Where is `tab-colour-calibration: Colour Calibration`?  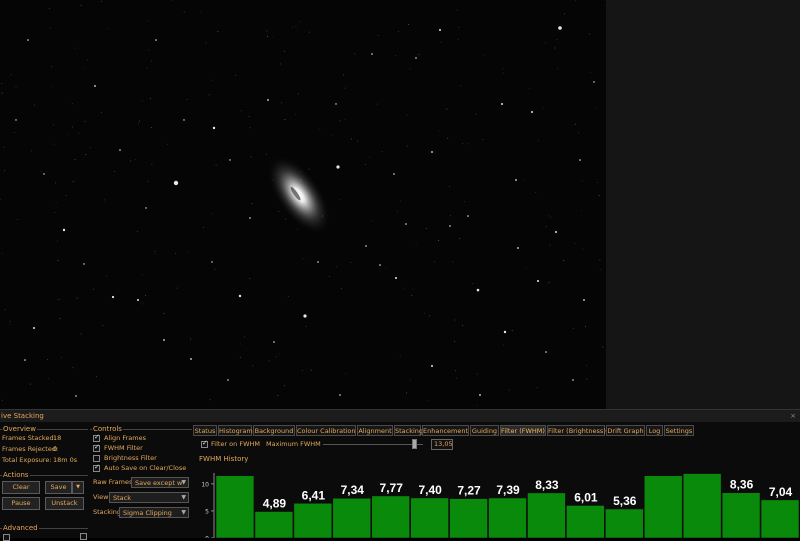
tab-colour-calibration: Colour Calibration is located at coordinates (326, 430).